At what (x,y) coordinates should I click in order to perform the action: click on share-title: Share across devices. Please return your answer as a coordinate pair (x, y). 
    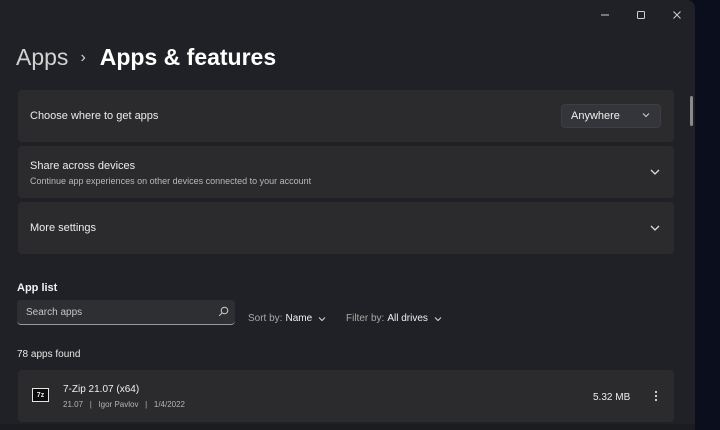
    Looking at the image, I should click on (83, 166).